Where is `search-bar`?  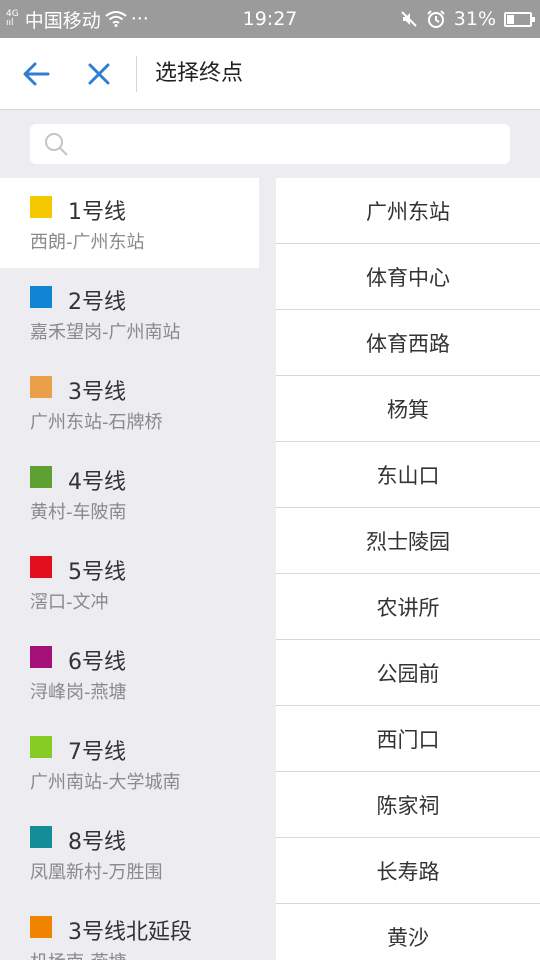 search-bar is located at coordinates (270, 144).